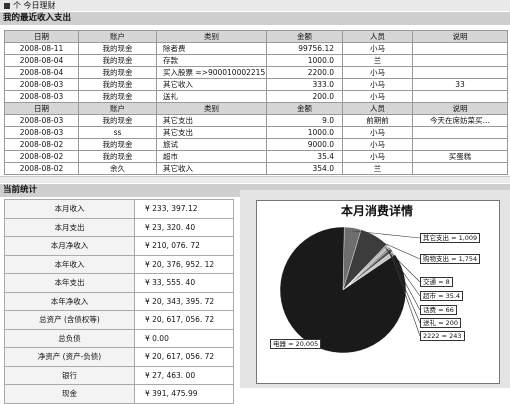  Describe the element at coordinates (304, 72) in the screenshot. I see `table-cell: 2200.0` at that location.